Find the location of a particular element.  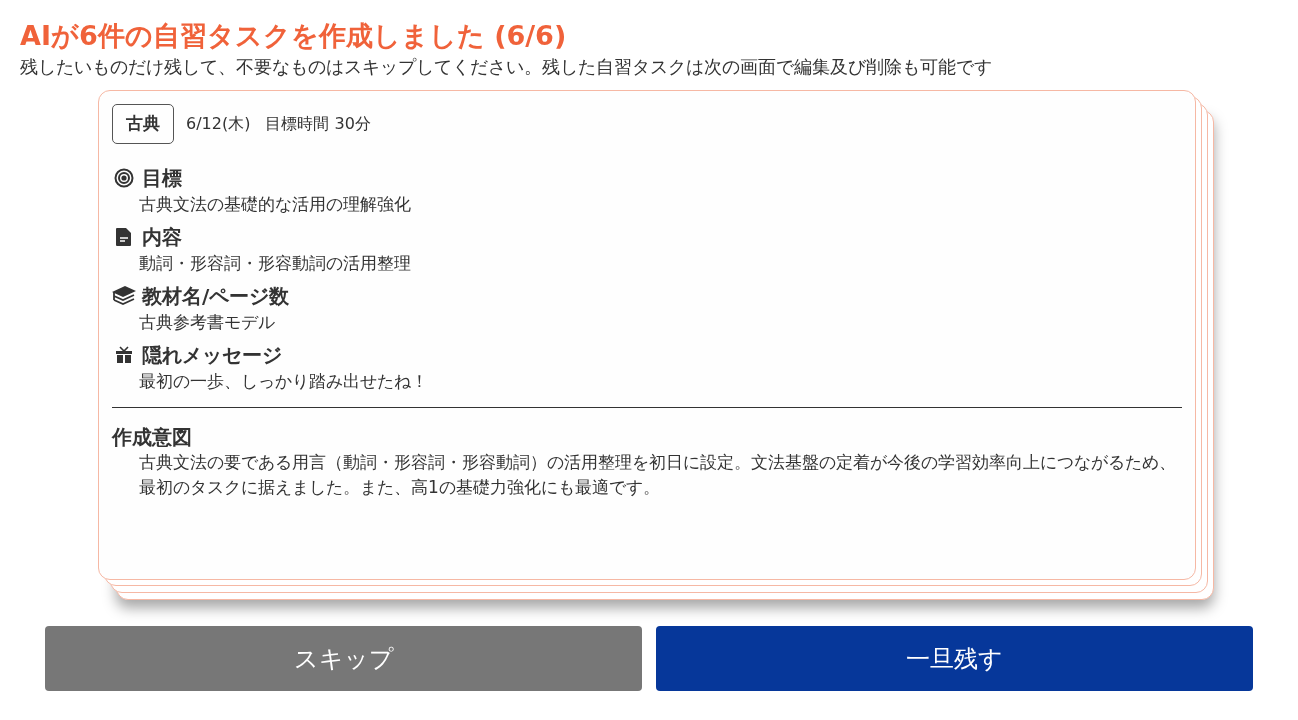

section-heading: 目標 is located at coordinates (162, 178).